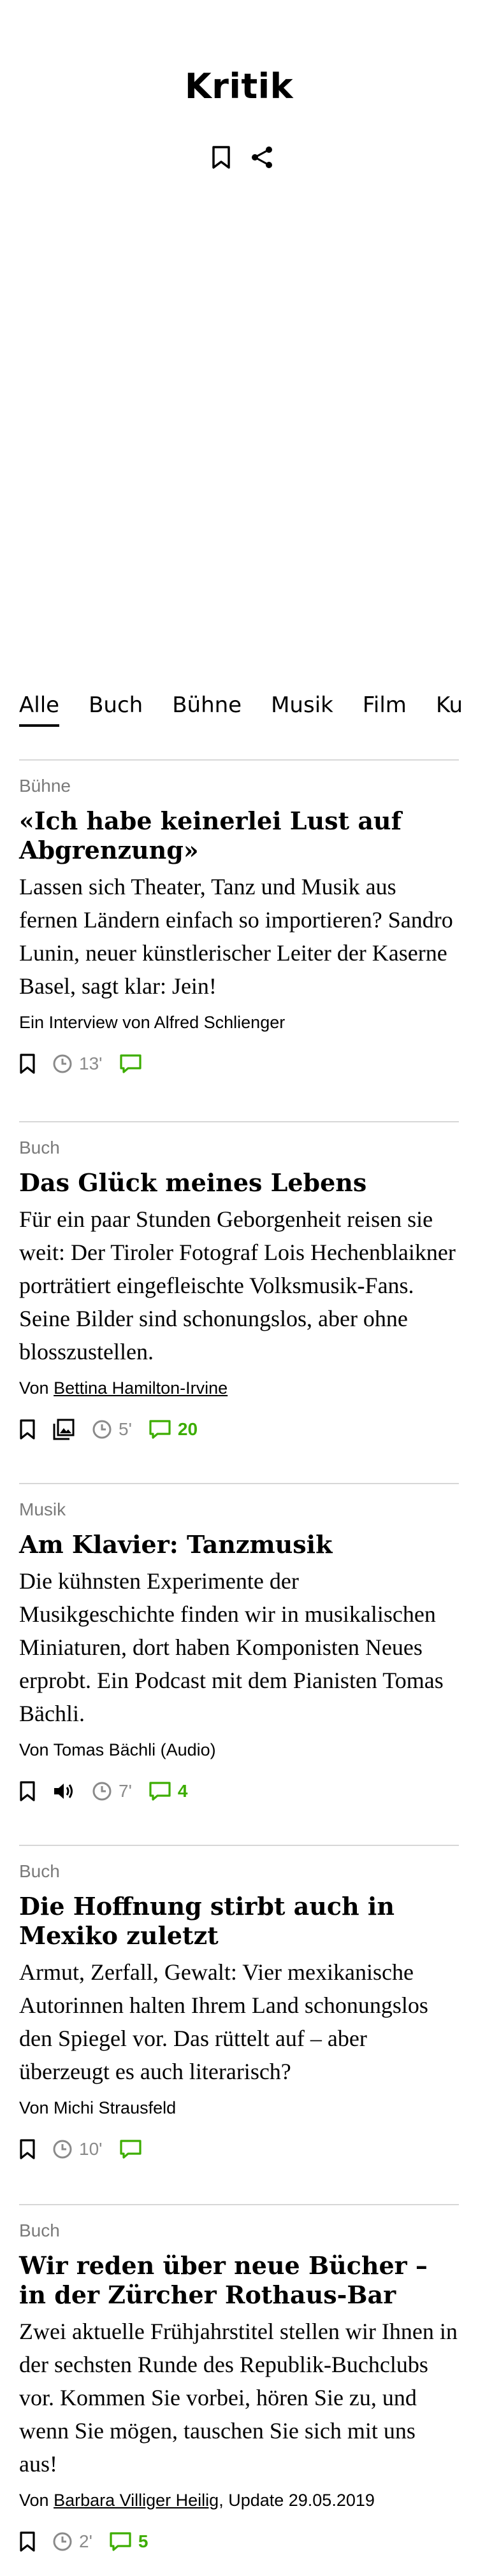  Describe the element at coordinates (91, 1063) in the screenshot. I see `reading-minutes: 13'` at that location.